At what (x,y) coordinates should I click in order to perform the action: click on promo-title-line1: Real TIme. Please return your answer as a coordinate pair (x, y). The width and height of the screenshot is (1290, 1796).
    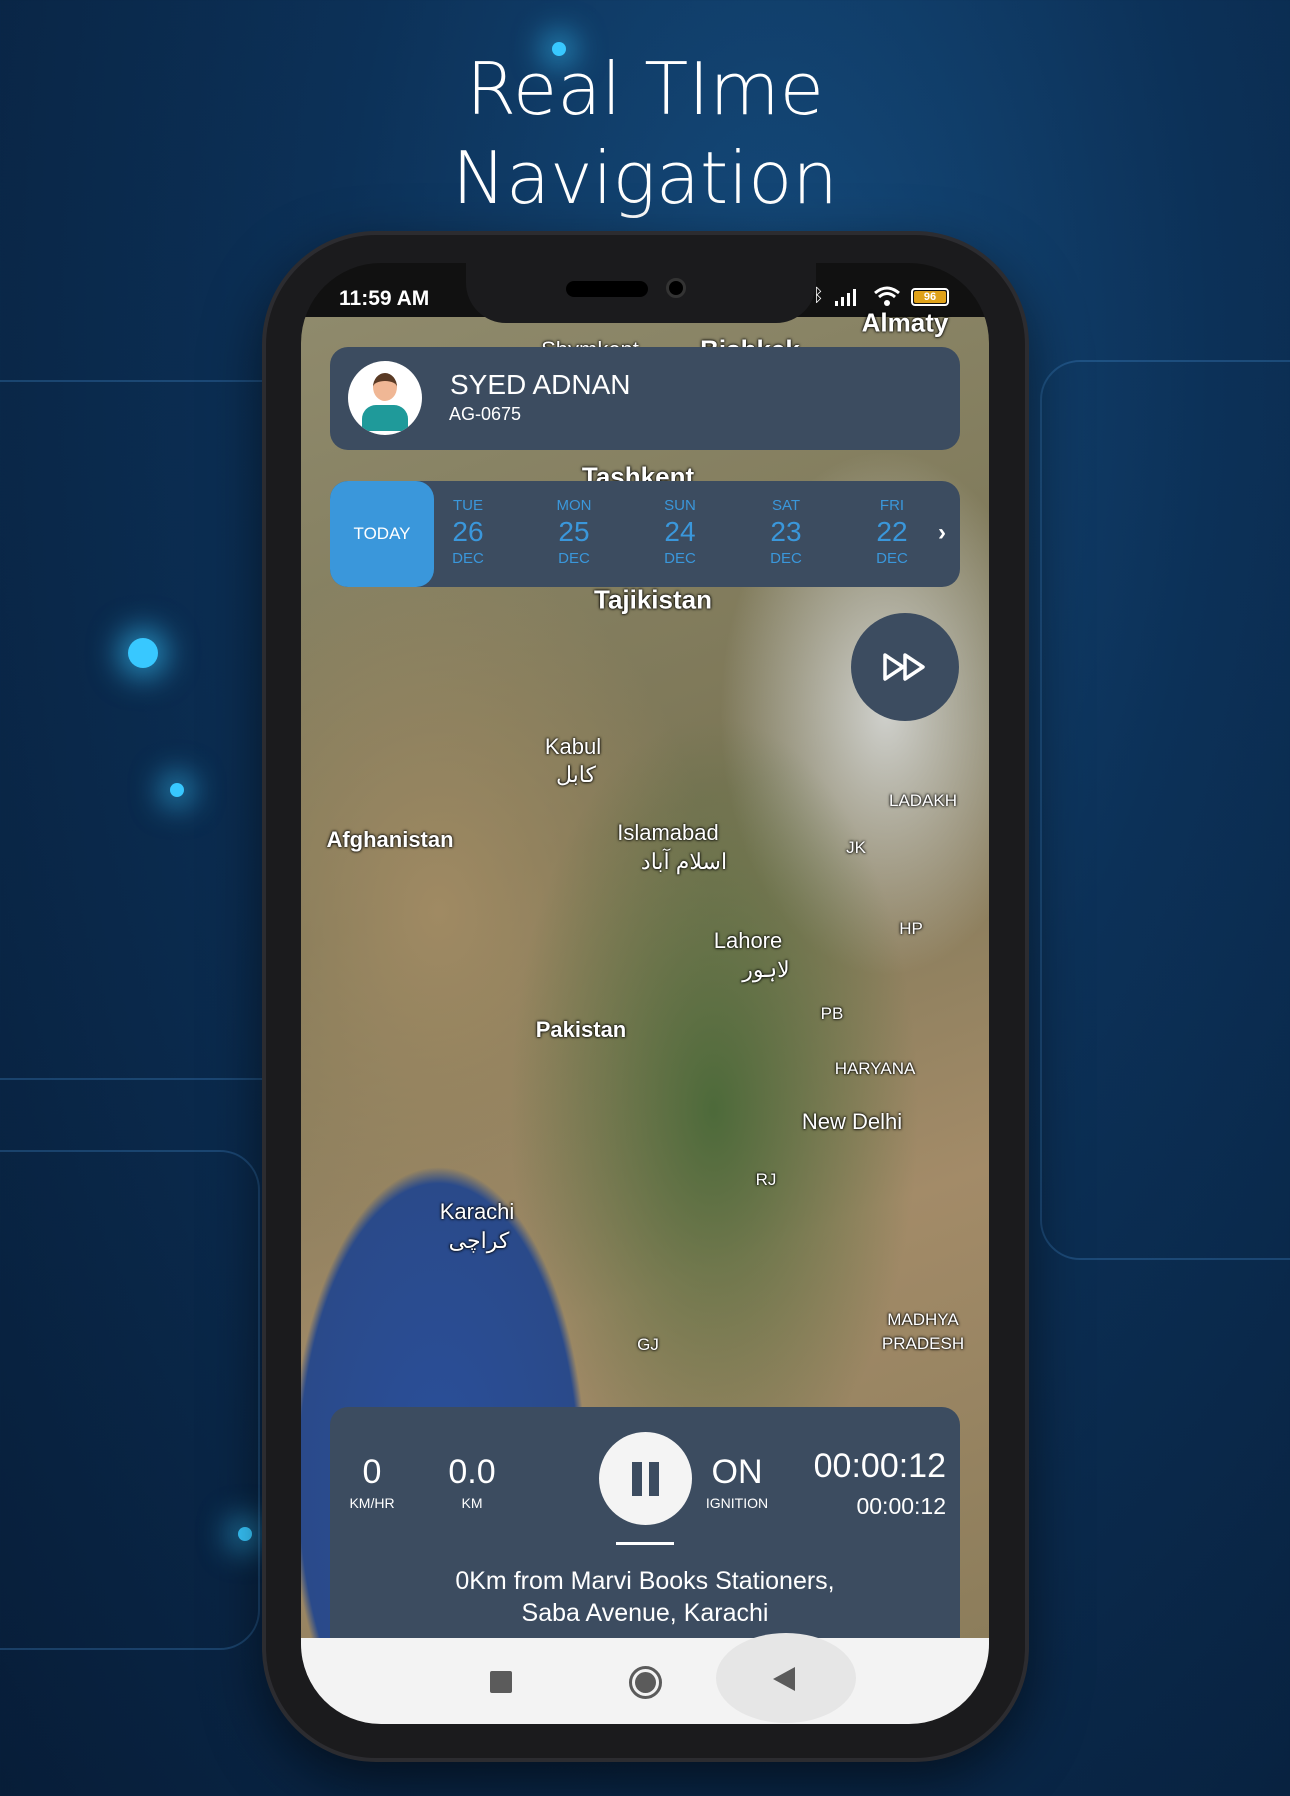
    Looking at the image, I should click on (645, 89).